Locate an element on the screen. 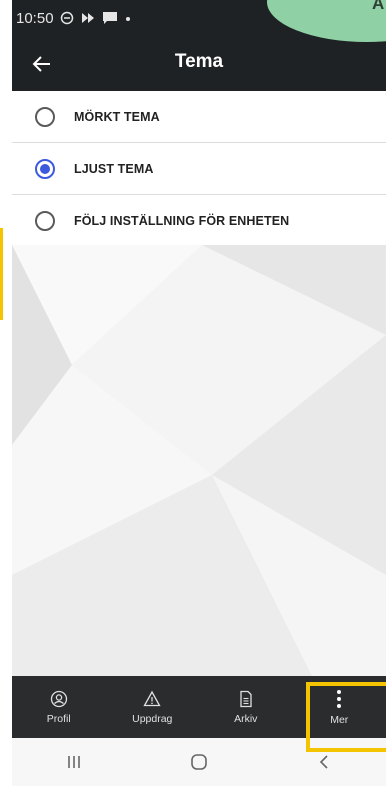  recent-apps-button is located at coordinates (74, 762).